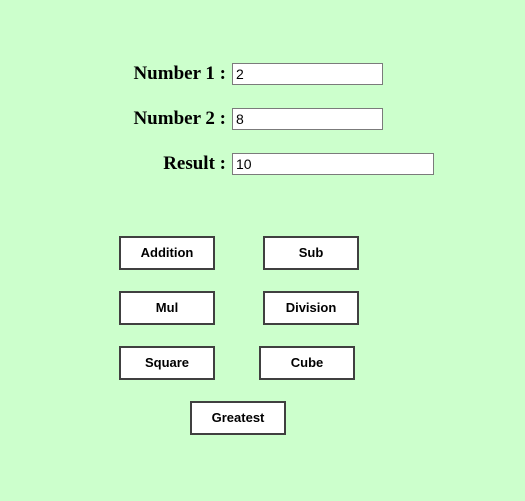  What do you see at coordinates (307, 363) in the screenshot?
I see `cube-button: Cube` at bounding box center [307, 363].